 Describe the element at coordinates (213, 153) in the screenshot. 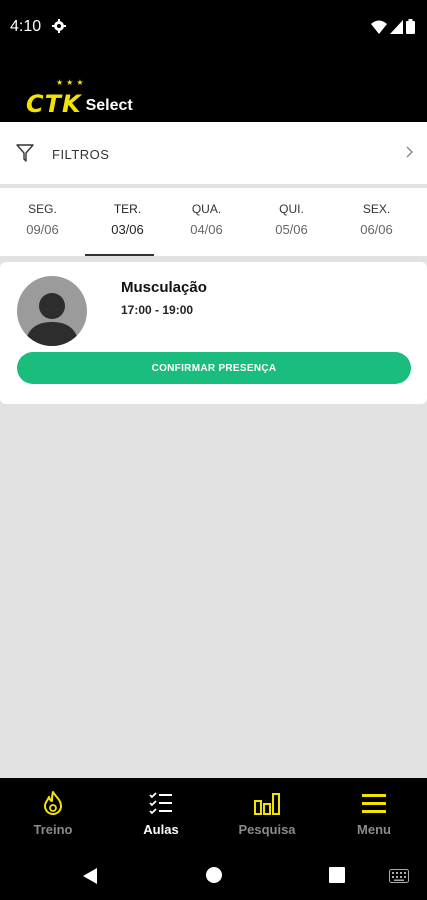

I see `filters-bar: FILTROS` at that location.